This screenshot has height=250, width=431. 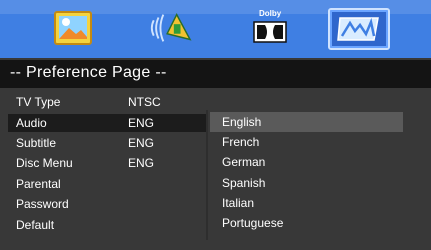 What do you see at coordinates (270, 13) in the screenshot?
I see `dolby-label: Dolby` at bounding box center [270, 13].